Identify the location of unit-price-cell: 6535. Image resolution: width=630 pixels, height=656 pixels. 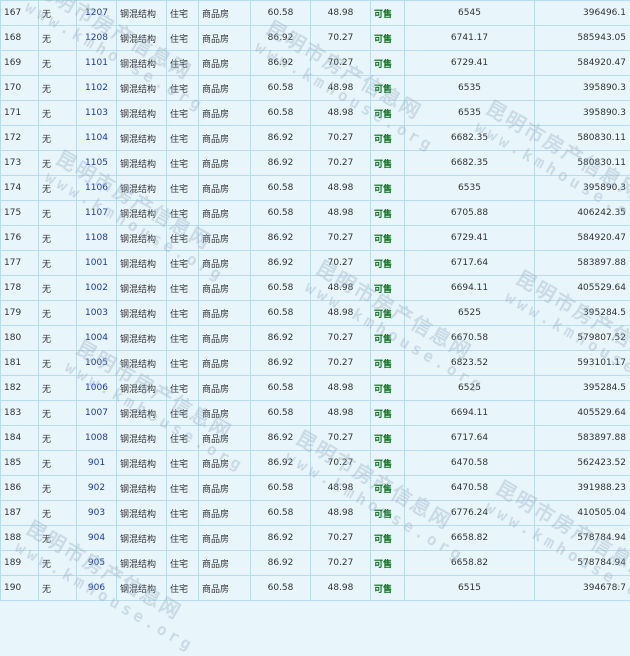
(470, 88).